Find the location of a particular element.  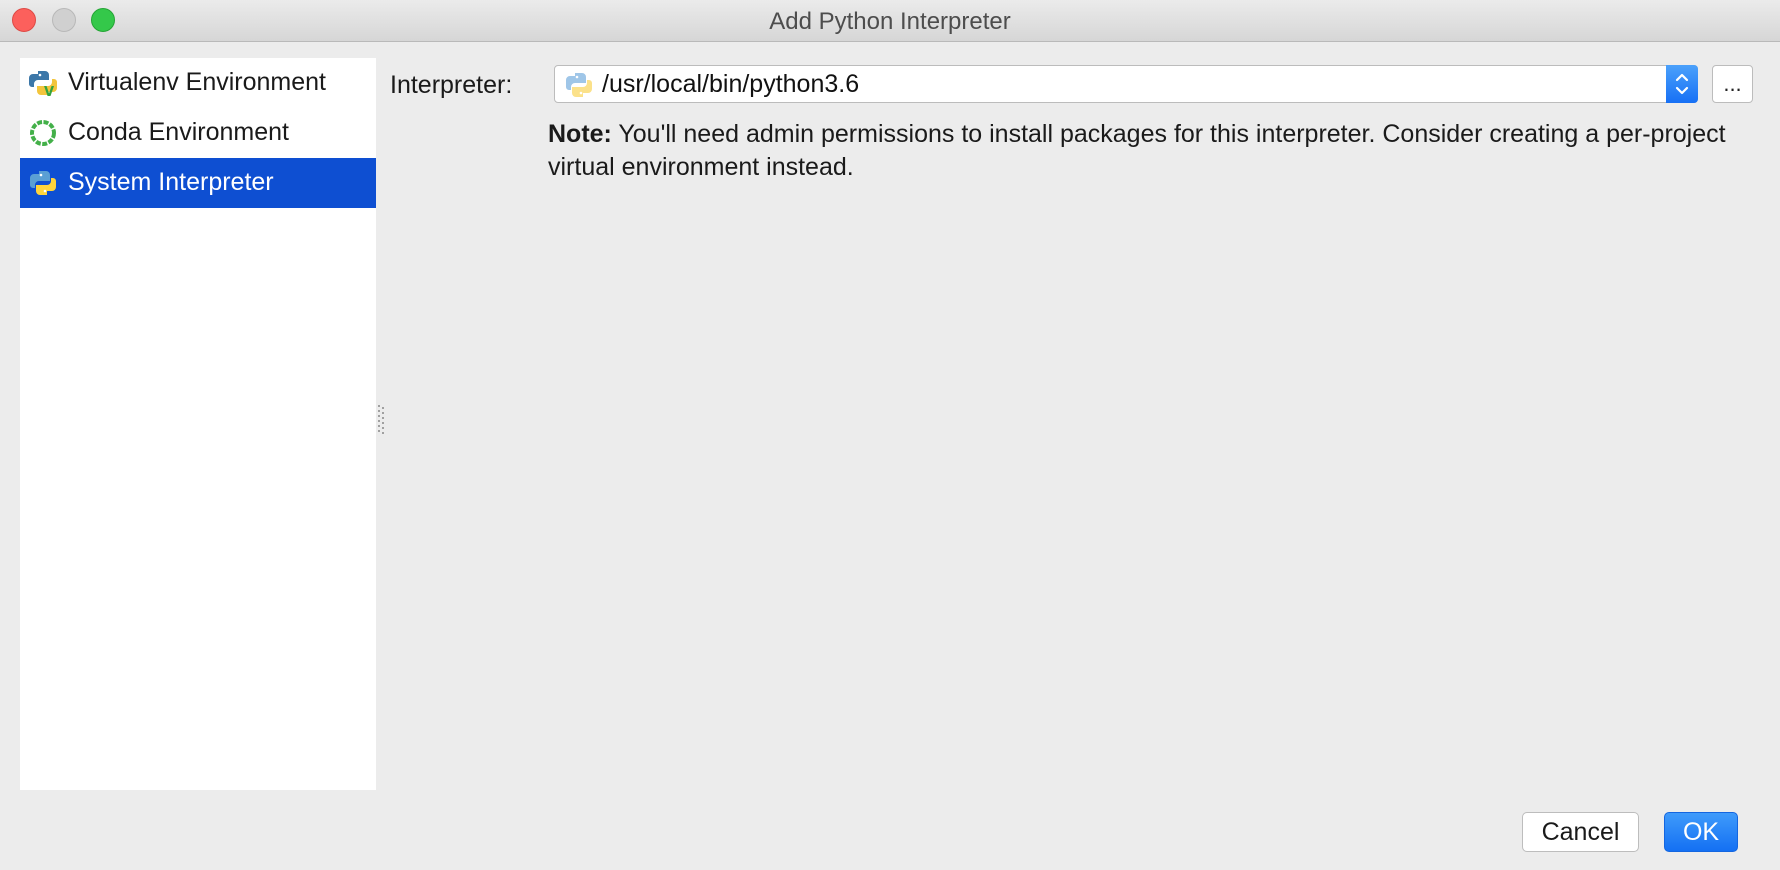

window-title: Add Python Interpreter is located at coordinates (890, 21).